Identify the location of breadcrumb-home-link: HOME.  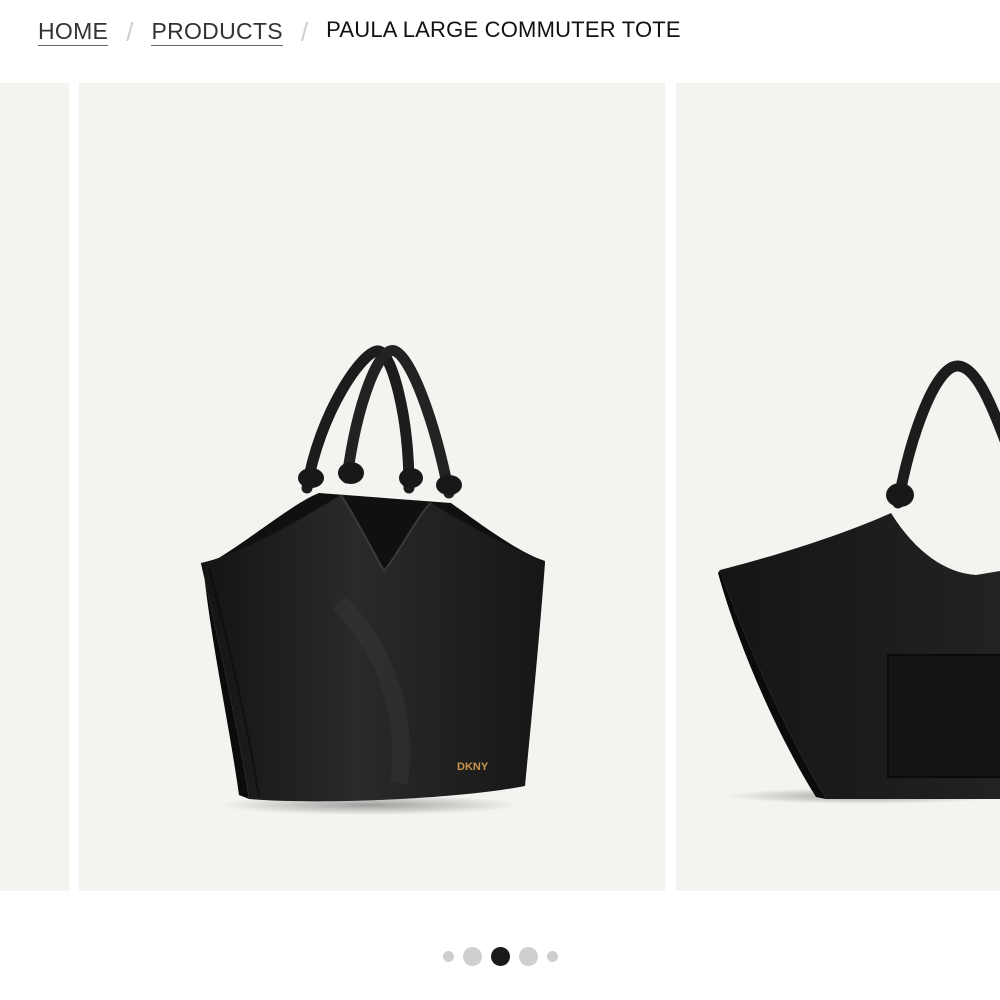
(73, 32).